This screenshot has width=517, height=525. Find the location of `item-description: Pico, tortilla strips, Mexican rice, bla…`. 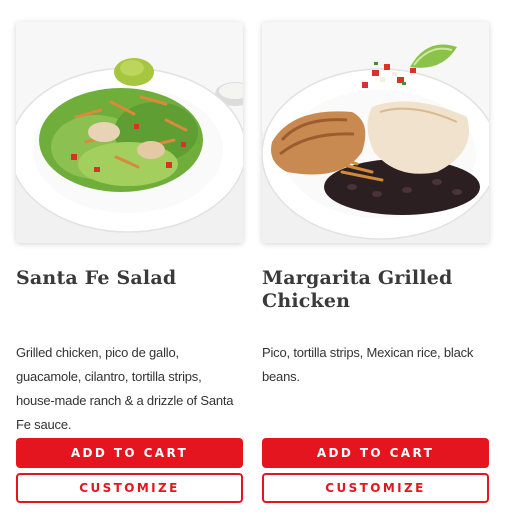

item-description: Pico, tortilla strips, Mexican rice, bla… is located at coordinates (368, 364).